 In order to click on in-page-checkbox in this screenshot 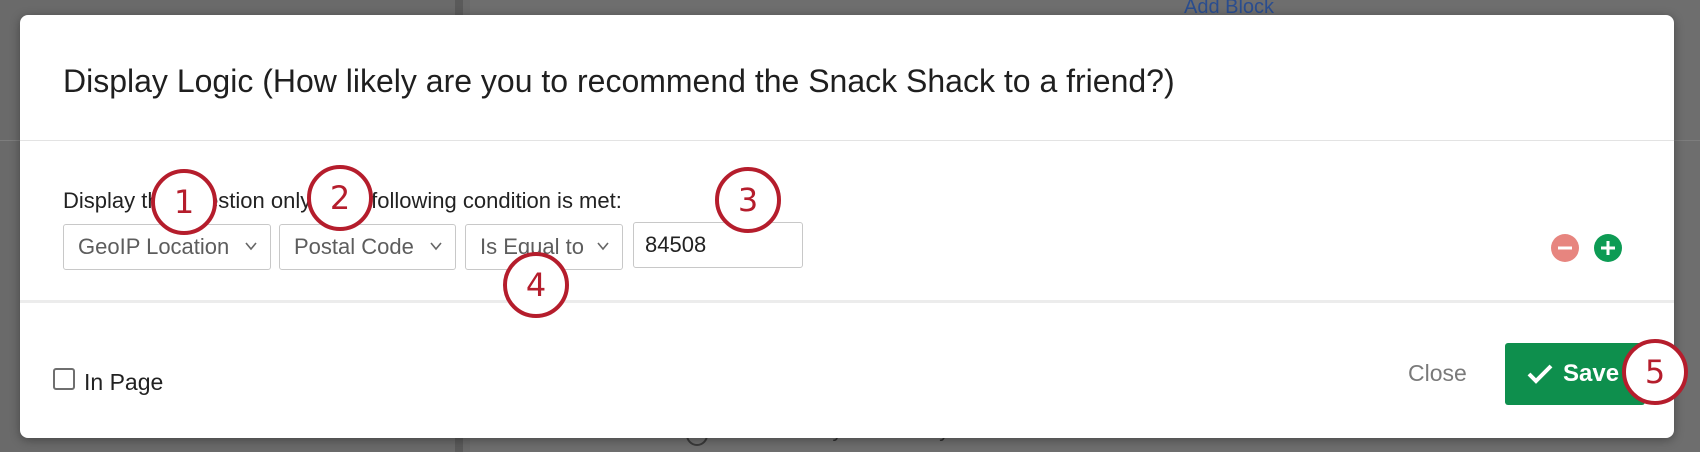, I will do `click(64, 379)`.